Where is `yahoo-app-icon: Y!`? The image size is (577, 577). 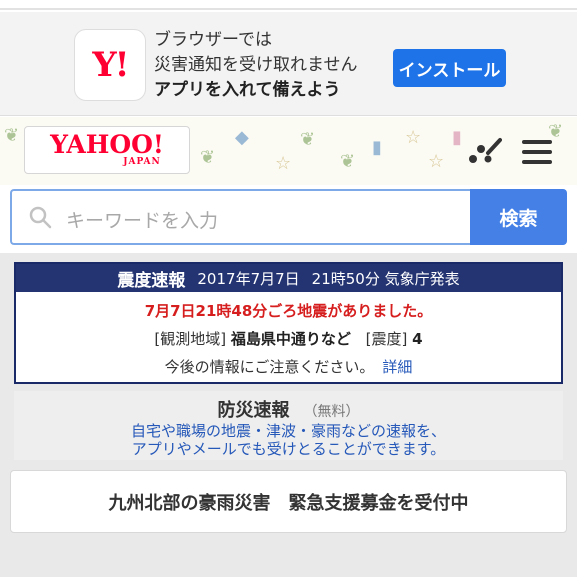 yahoo-app-icon: Y! is located at coordinates (110, 65).